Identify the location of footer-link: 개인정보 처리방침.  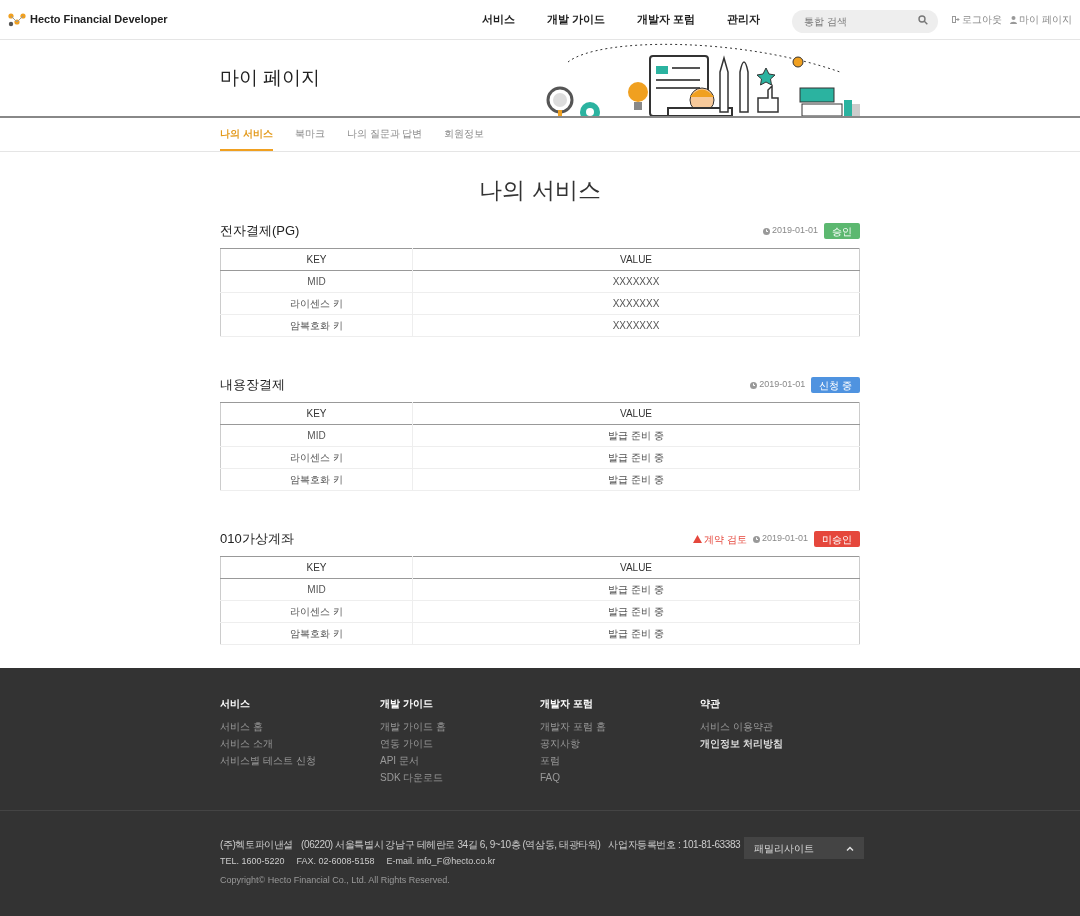
(741, 744).